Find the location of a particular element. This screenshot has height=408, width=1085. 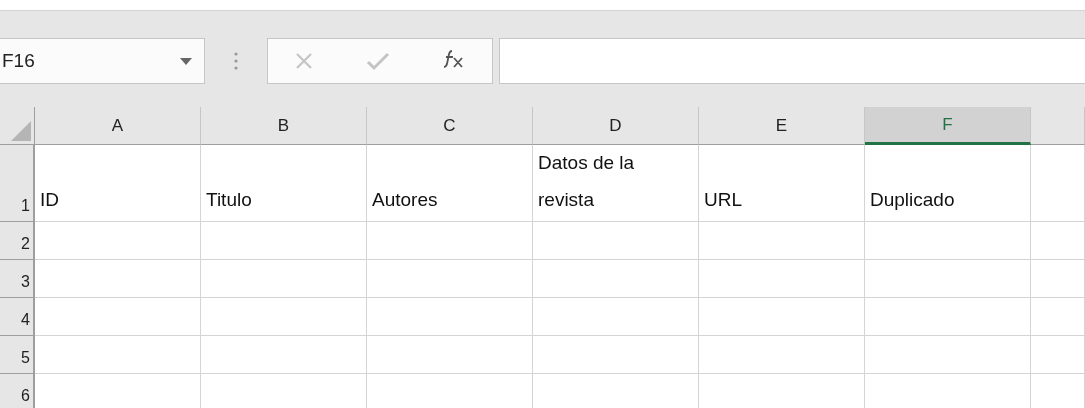

row-header: 5 is located at coordinates (17, 355).